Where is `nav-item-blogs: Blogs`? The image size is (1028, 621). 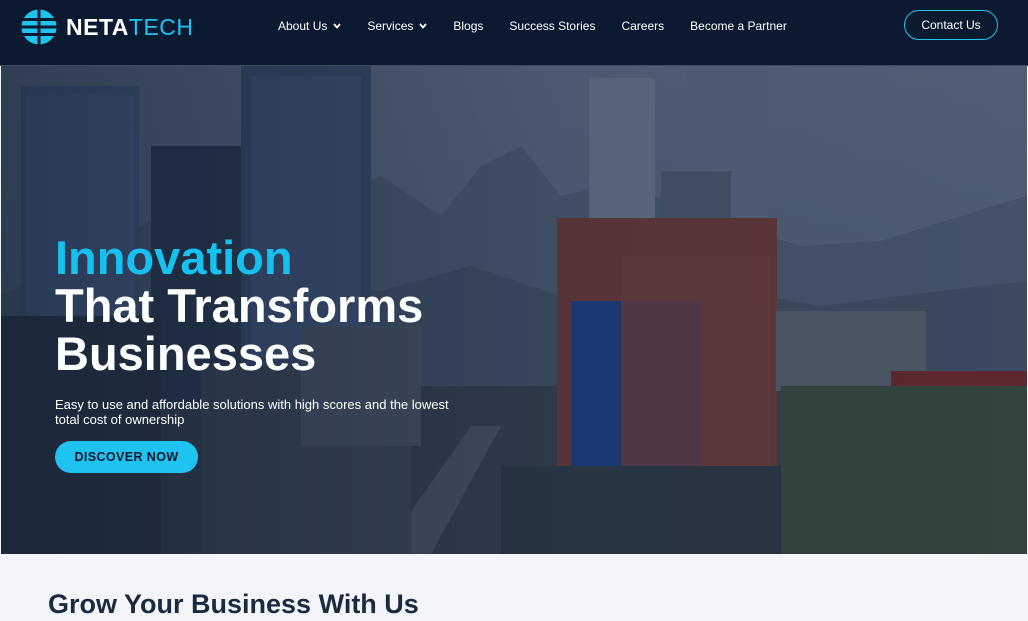 nav-item-blogs: Blogs is located at coordinates (468, 26).